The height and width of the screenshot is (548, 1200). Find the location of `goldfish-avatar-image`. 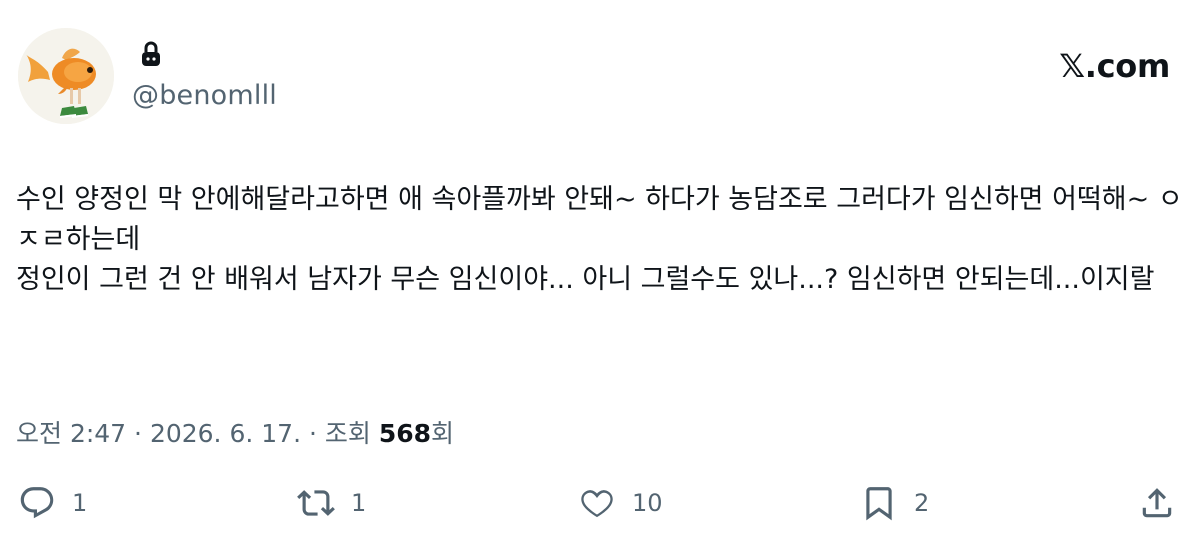

goldfish-avatar-image is located at coordinates (66, 76).